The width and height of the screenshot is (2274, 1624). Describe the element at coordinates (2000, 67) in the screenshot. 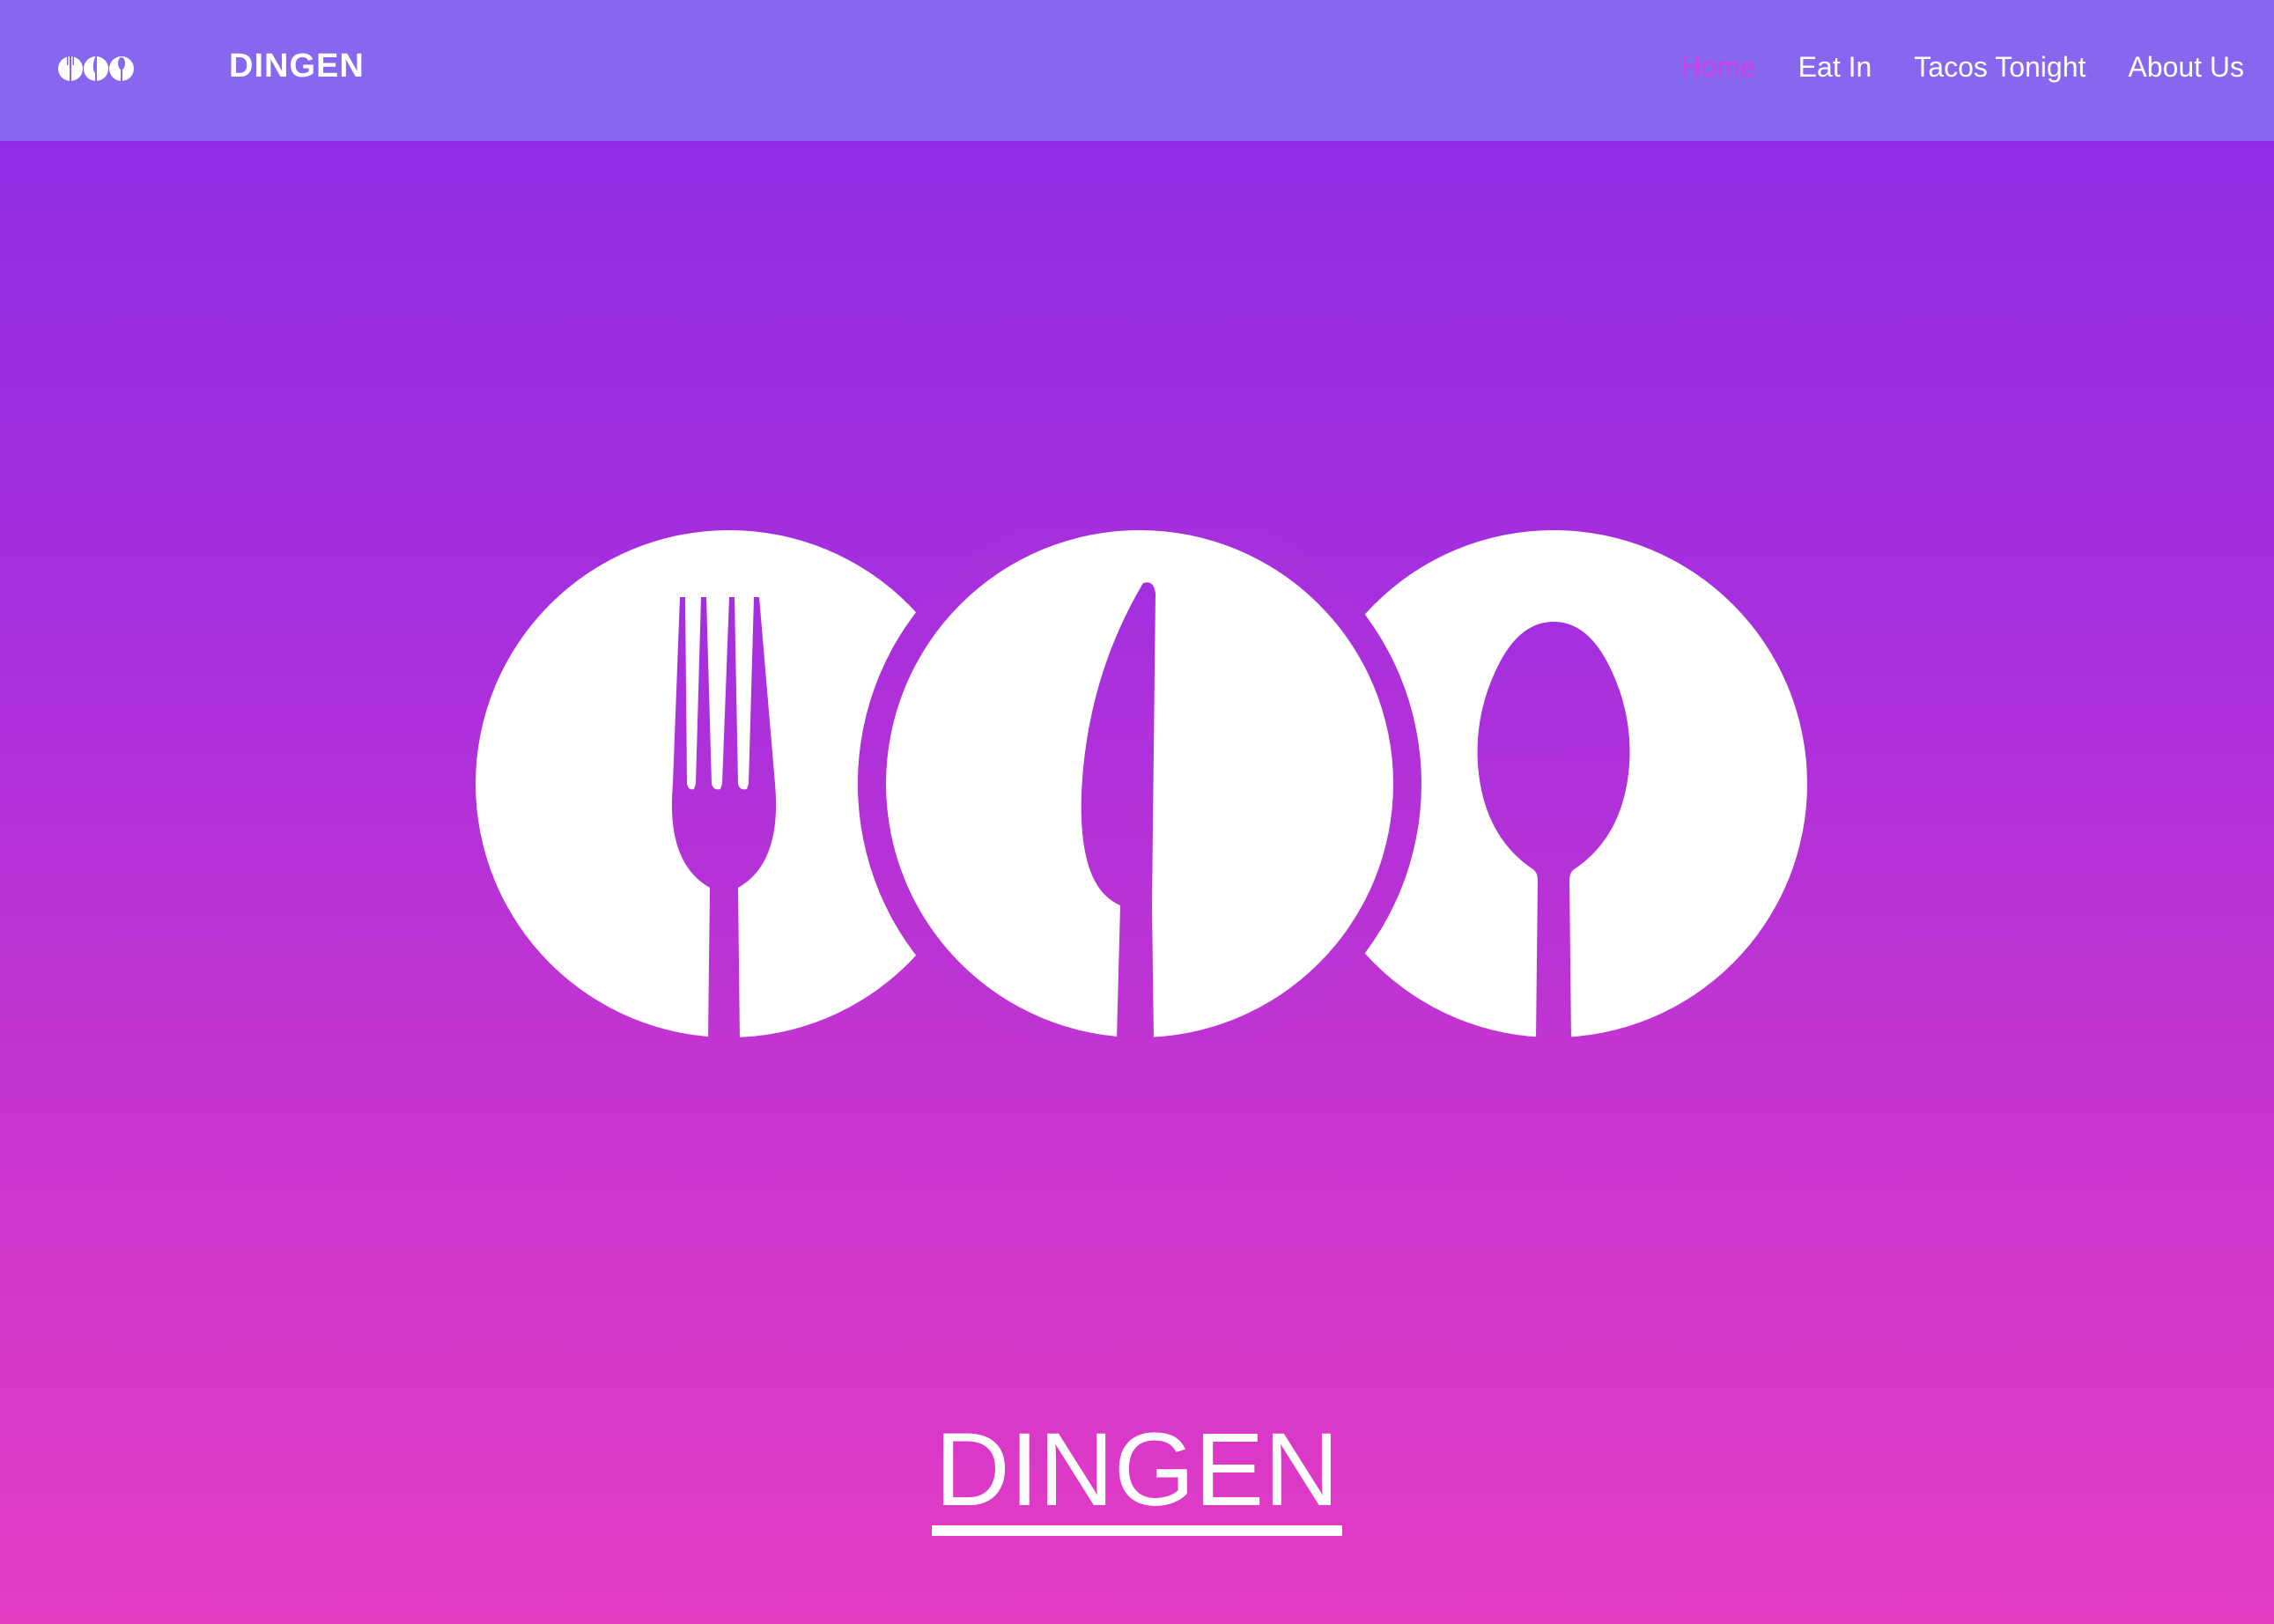

I see `nav-link-tacos-tonight: Tacos Tonight` at that location.